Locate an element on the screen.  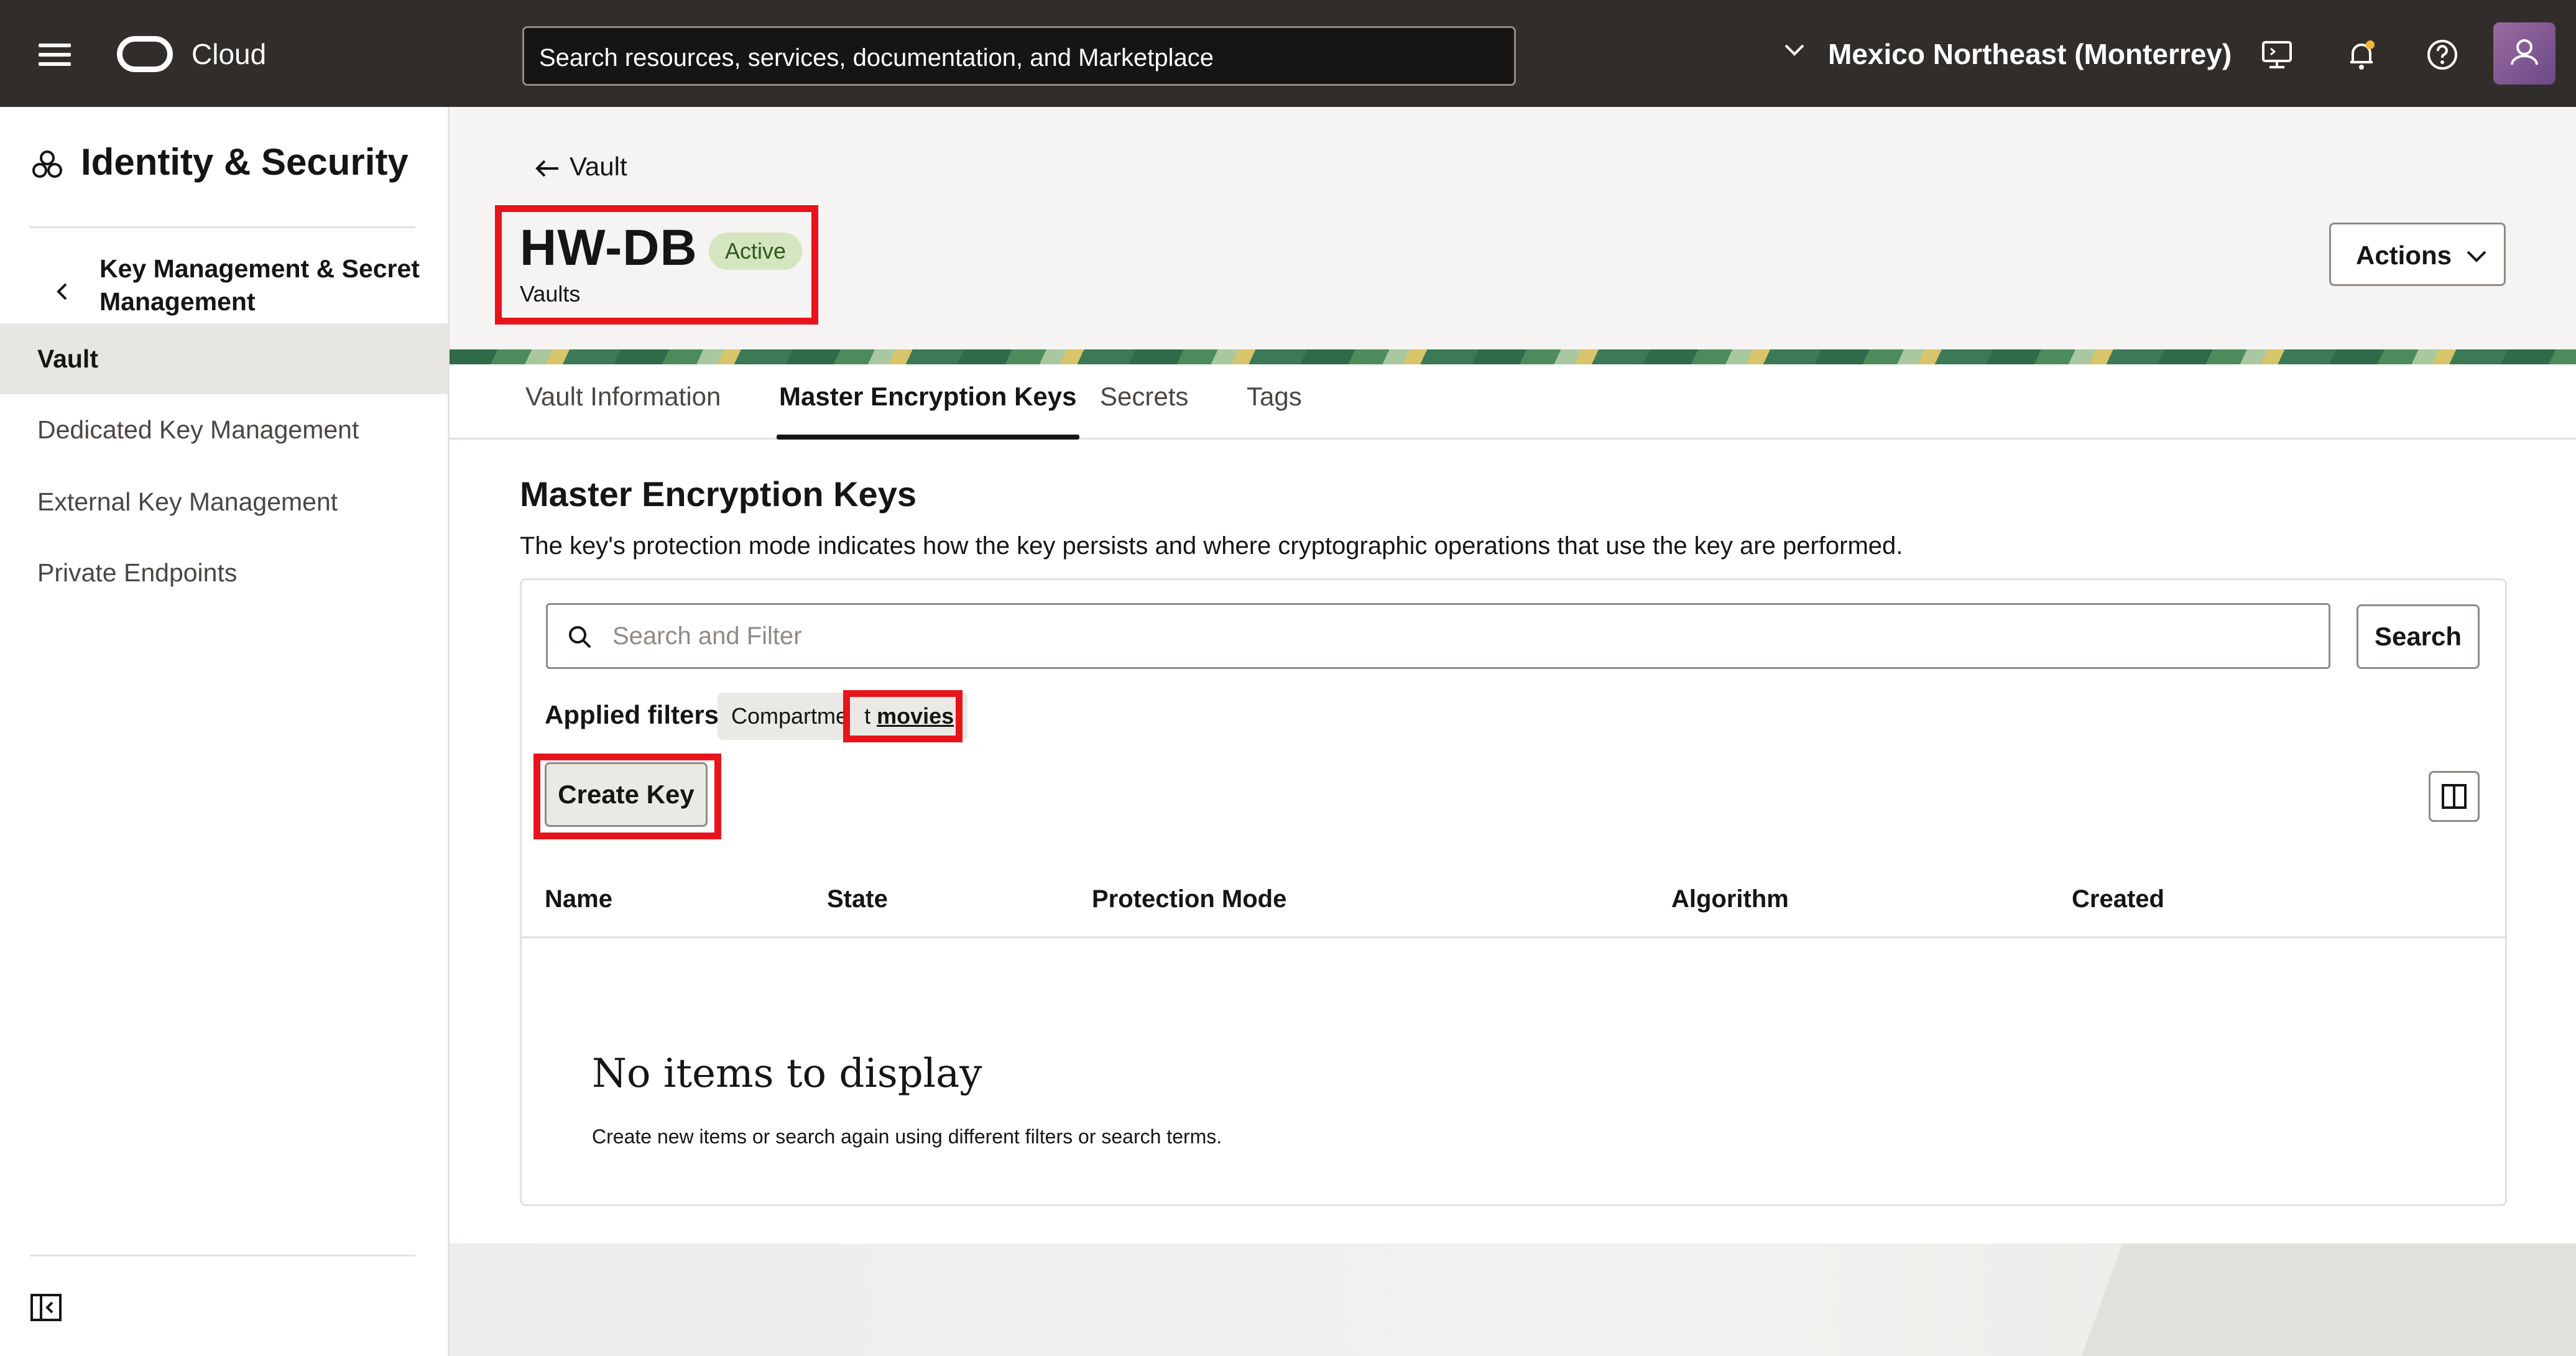
collapse-sidebar-icon is located at coordinates (46, 1307).